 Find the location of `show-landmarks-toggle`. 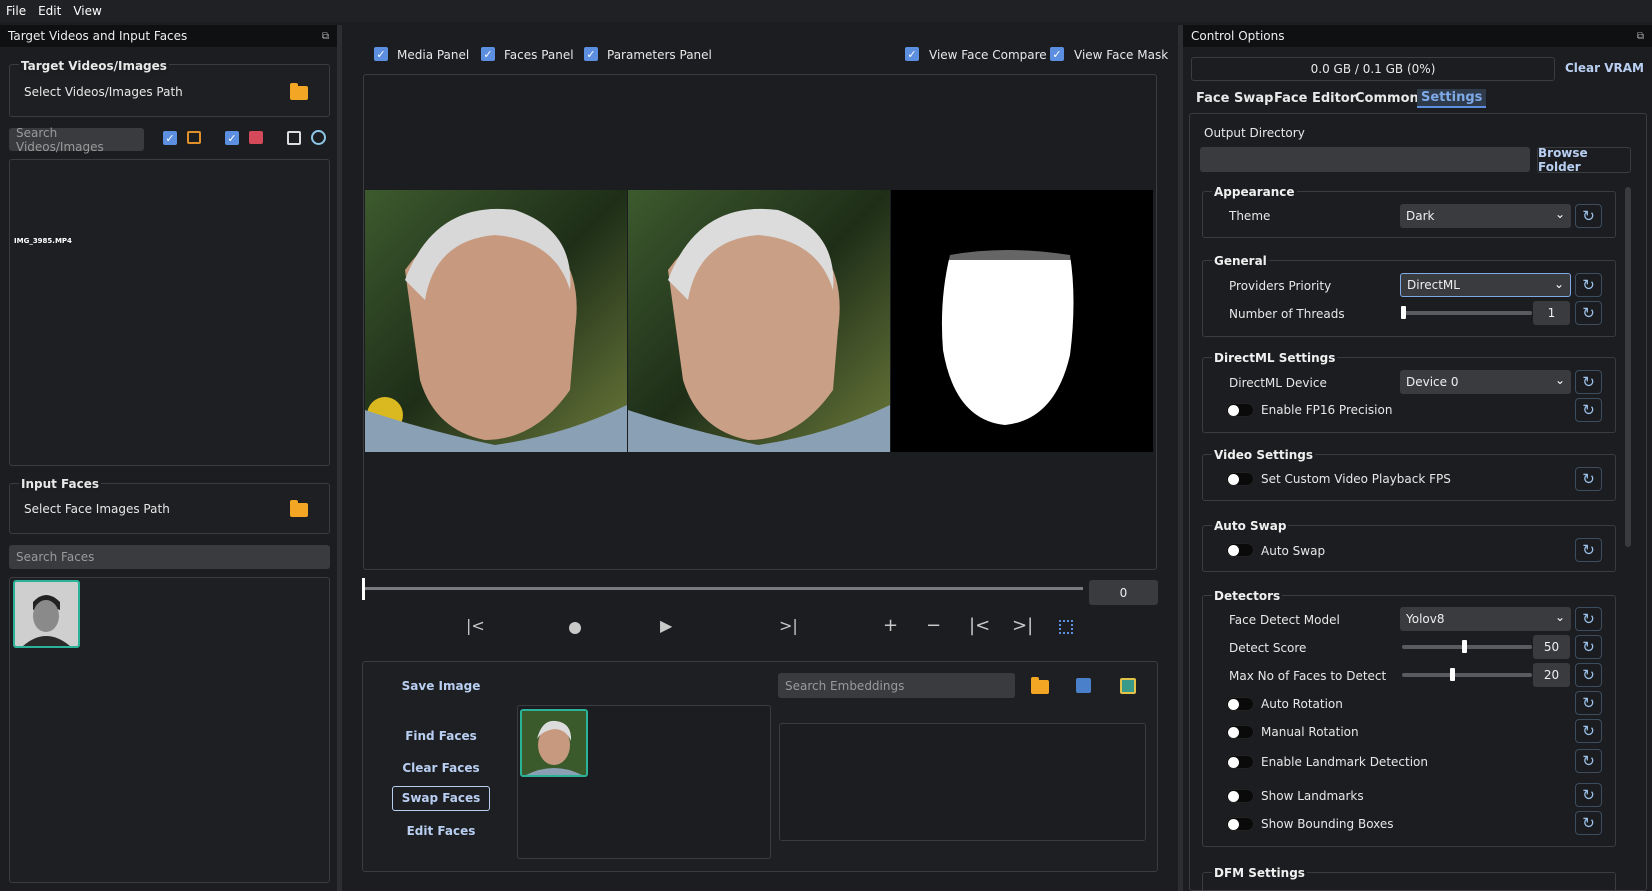

show-landmarks-toggle is located at coordinates (1240, 796).